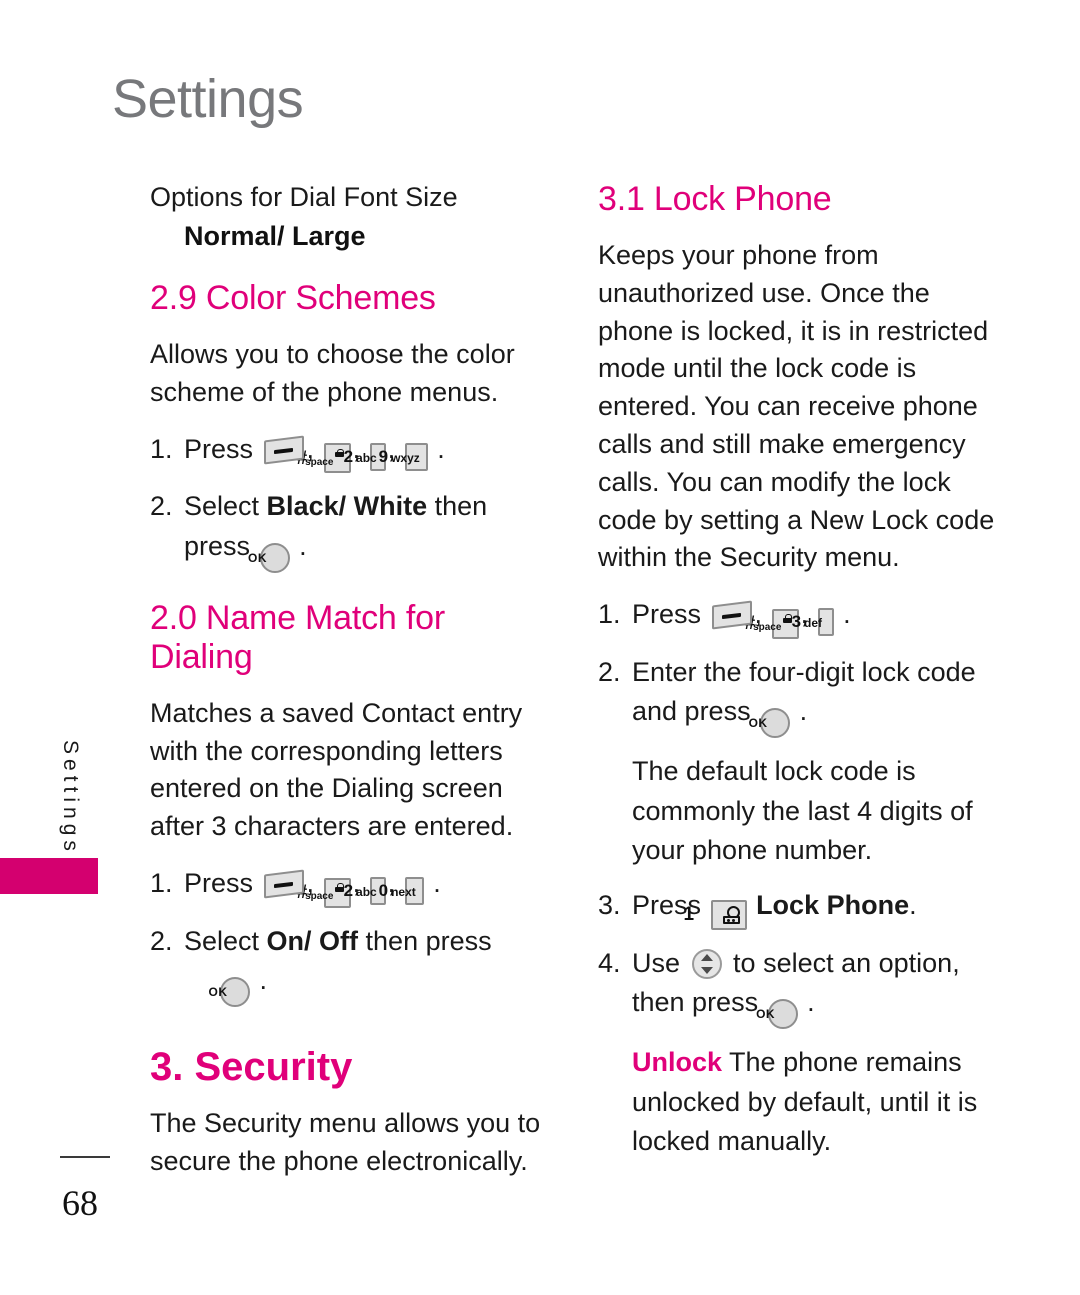  Describe the element at coordinates (304, 197) in the screenshot. I see `dial-font-size-options-label: Options for Dial Font Size` at that location.